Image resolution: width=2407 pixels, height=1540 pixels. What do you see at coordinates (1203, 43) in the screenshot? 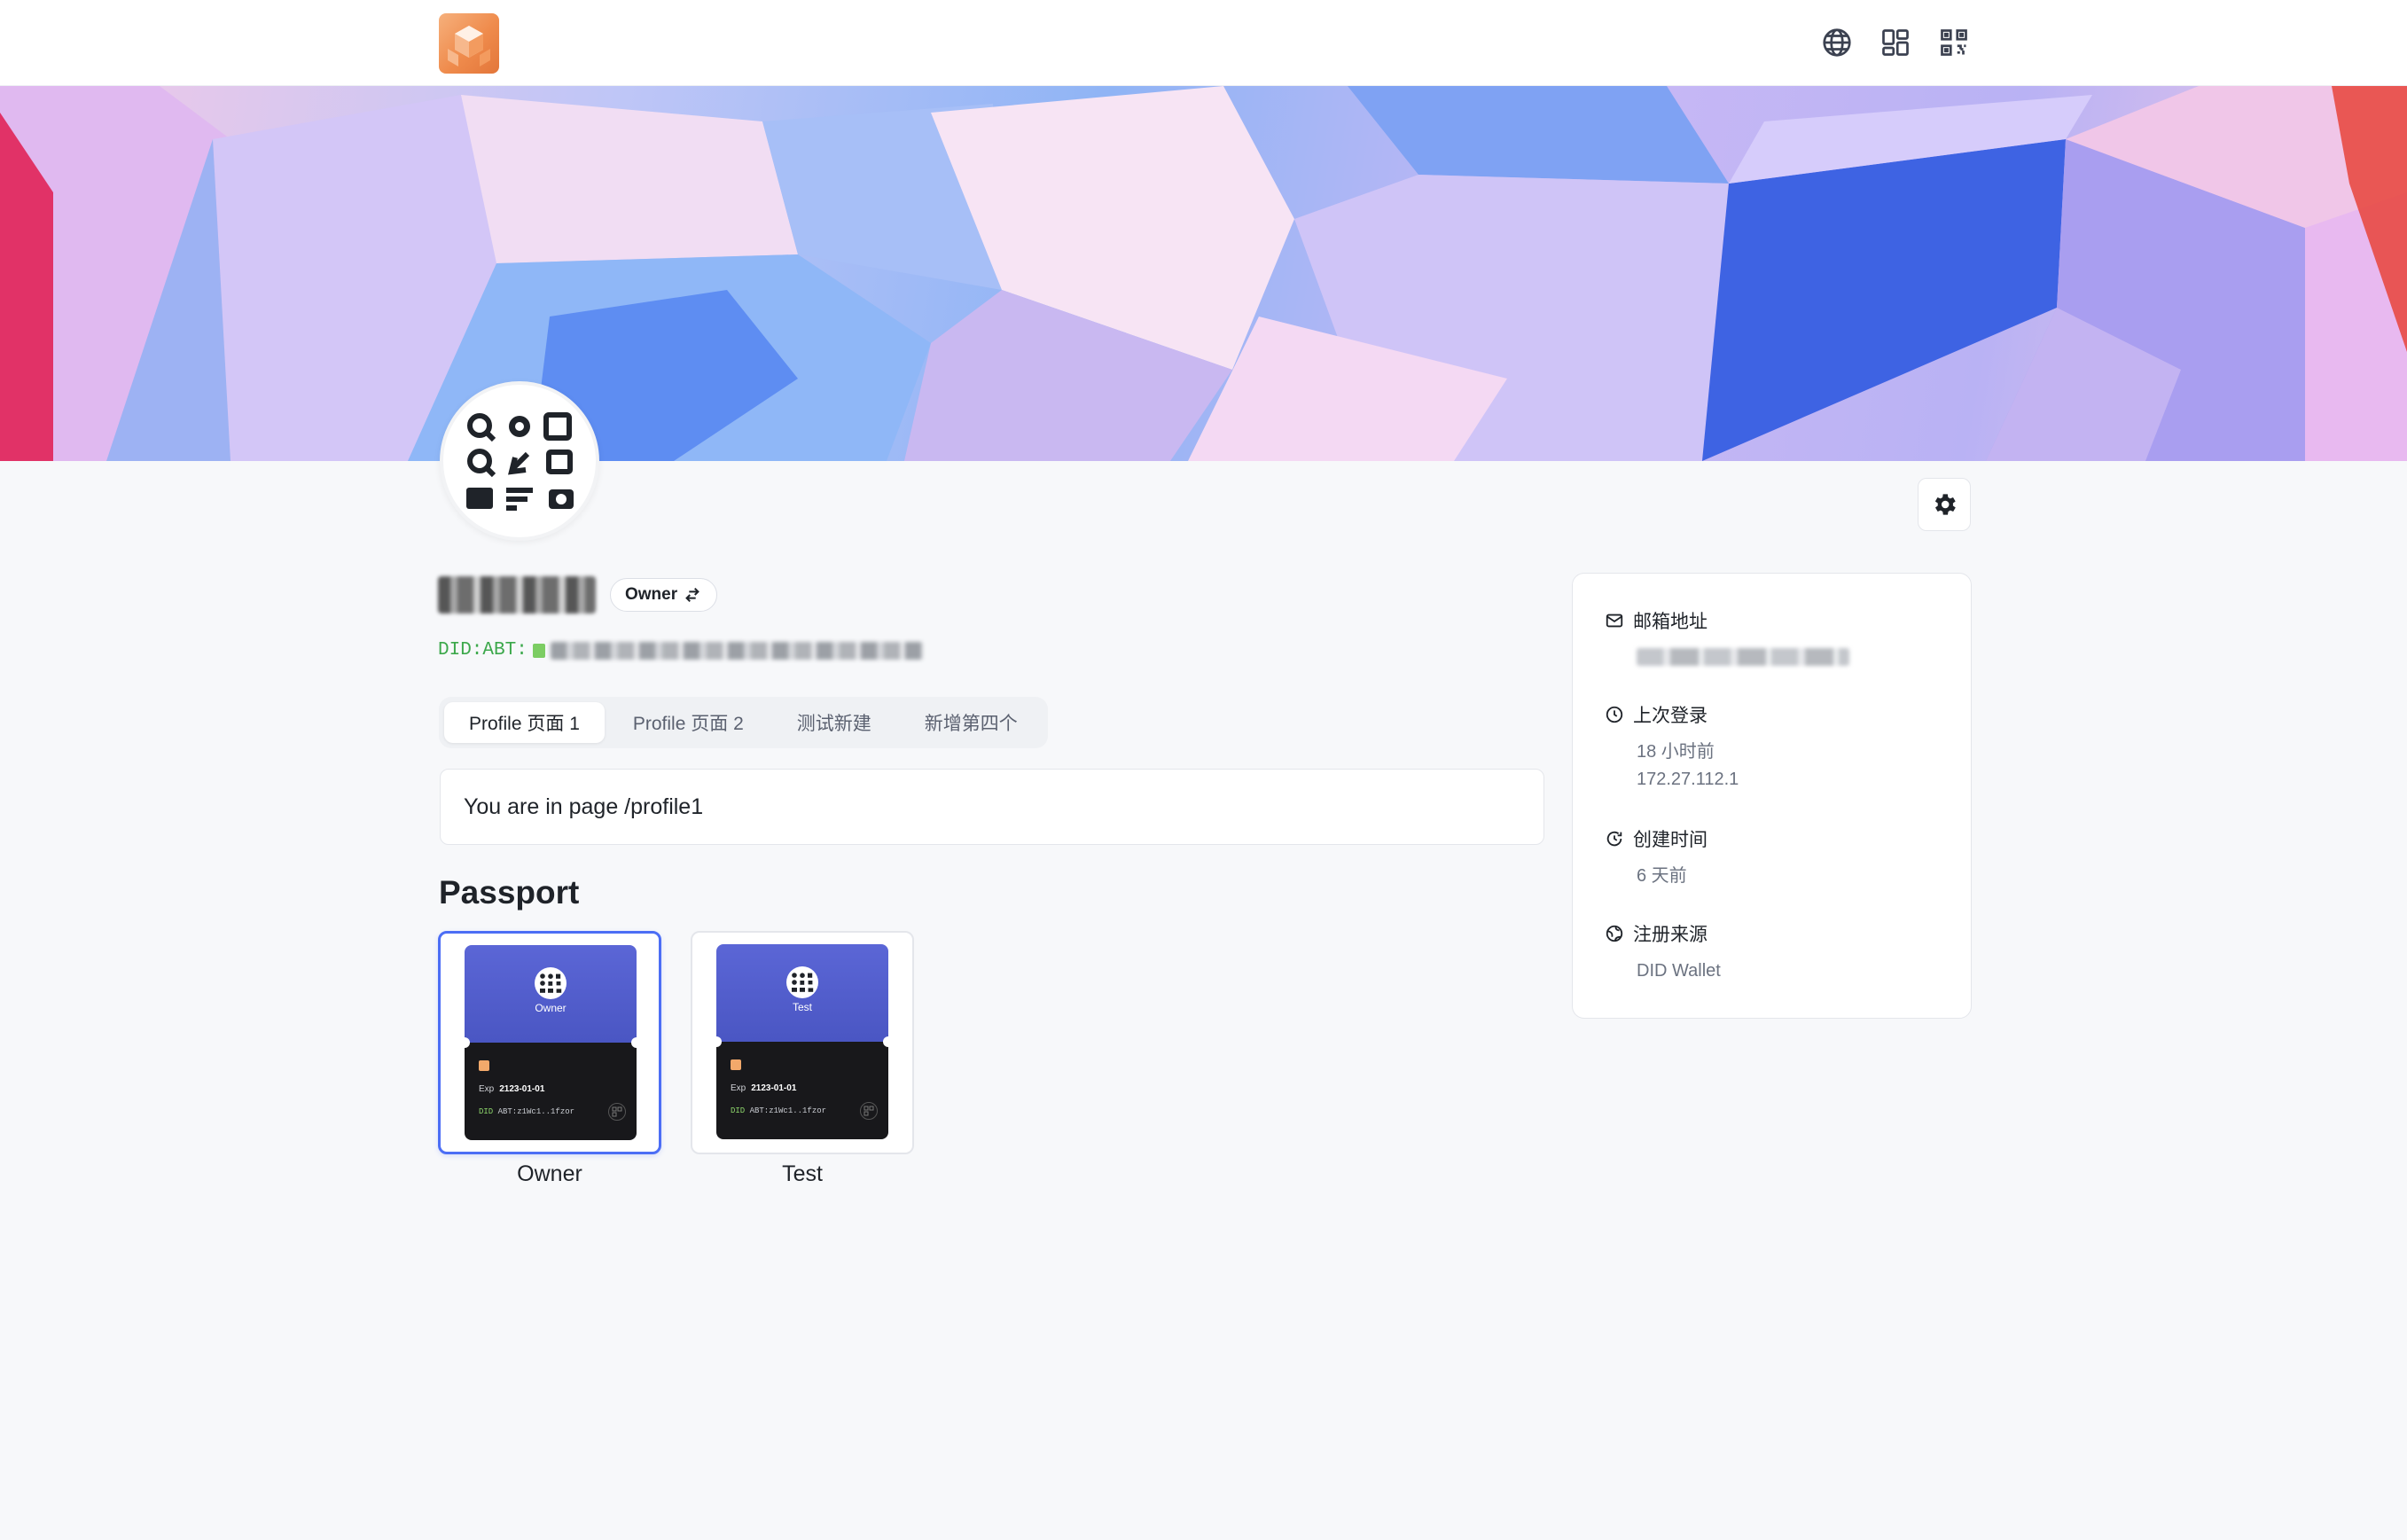
I see `top-header` at bounding box center [1203, 43].